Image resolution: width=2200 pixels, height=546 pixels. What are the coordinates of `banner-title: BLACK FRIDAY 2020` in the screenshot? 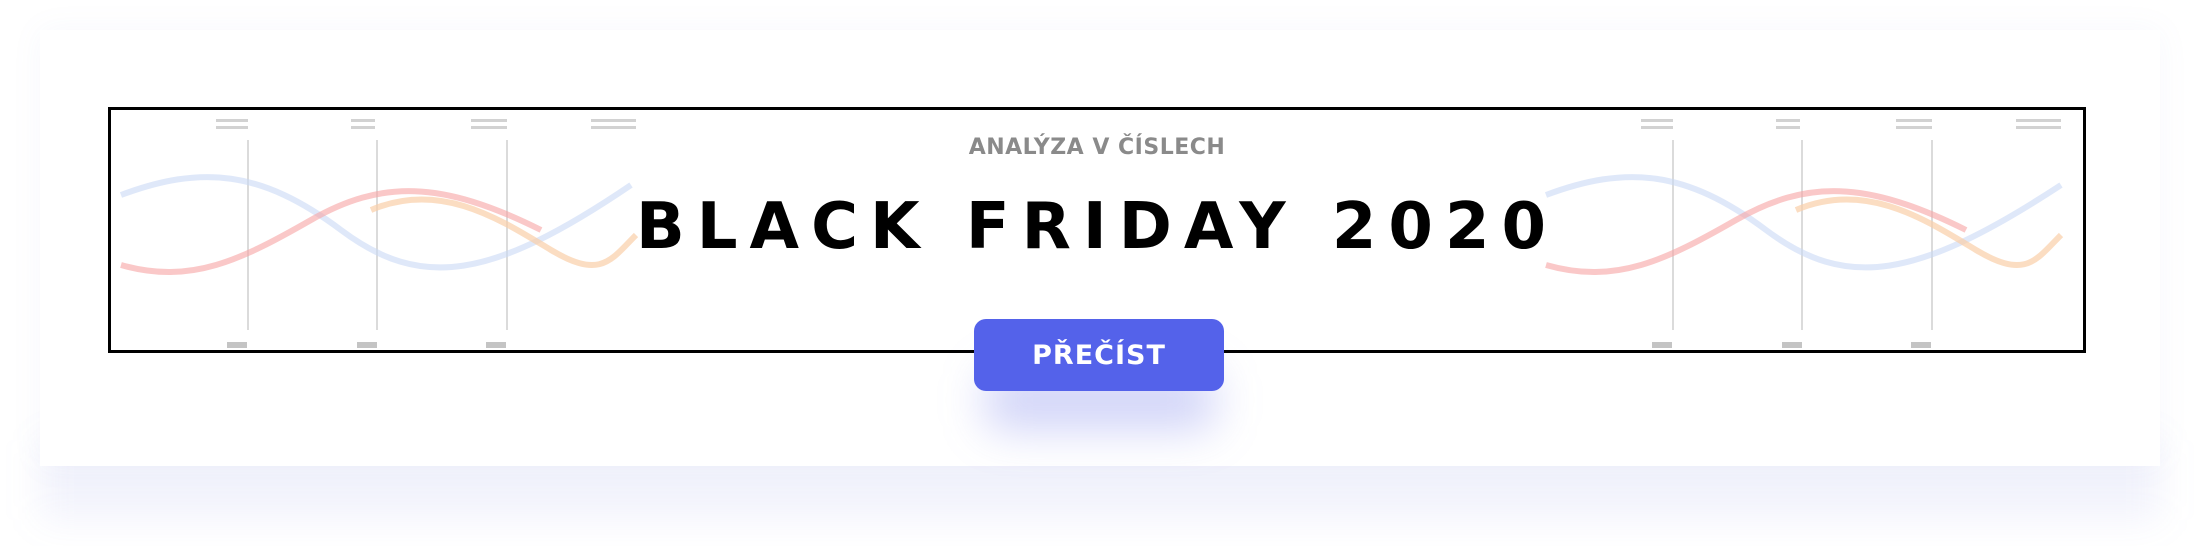 It's located at (1097, 227).